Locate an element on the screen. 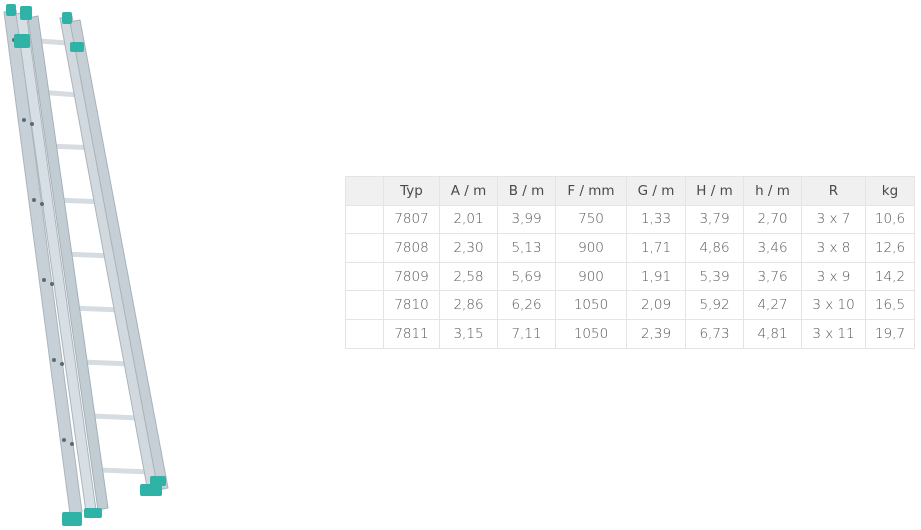 This screenshot has width=921, height=530. table-cell: 3,99 is located at coordinates (526, 219).